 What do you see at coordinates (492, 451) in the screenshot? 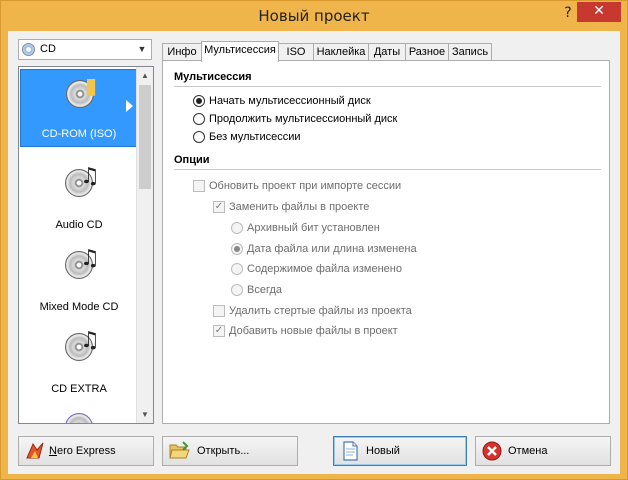
I see `cancel-icon` at bounding box center [492, 451].